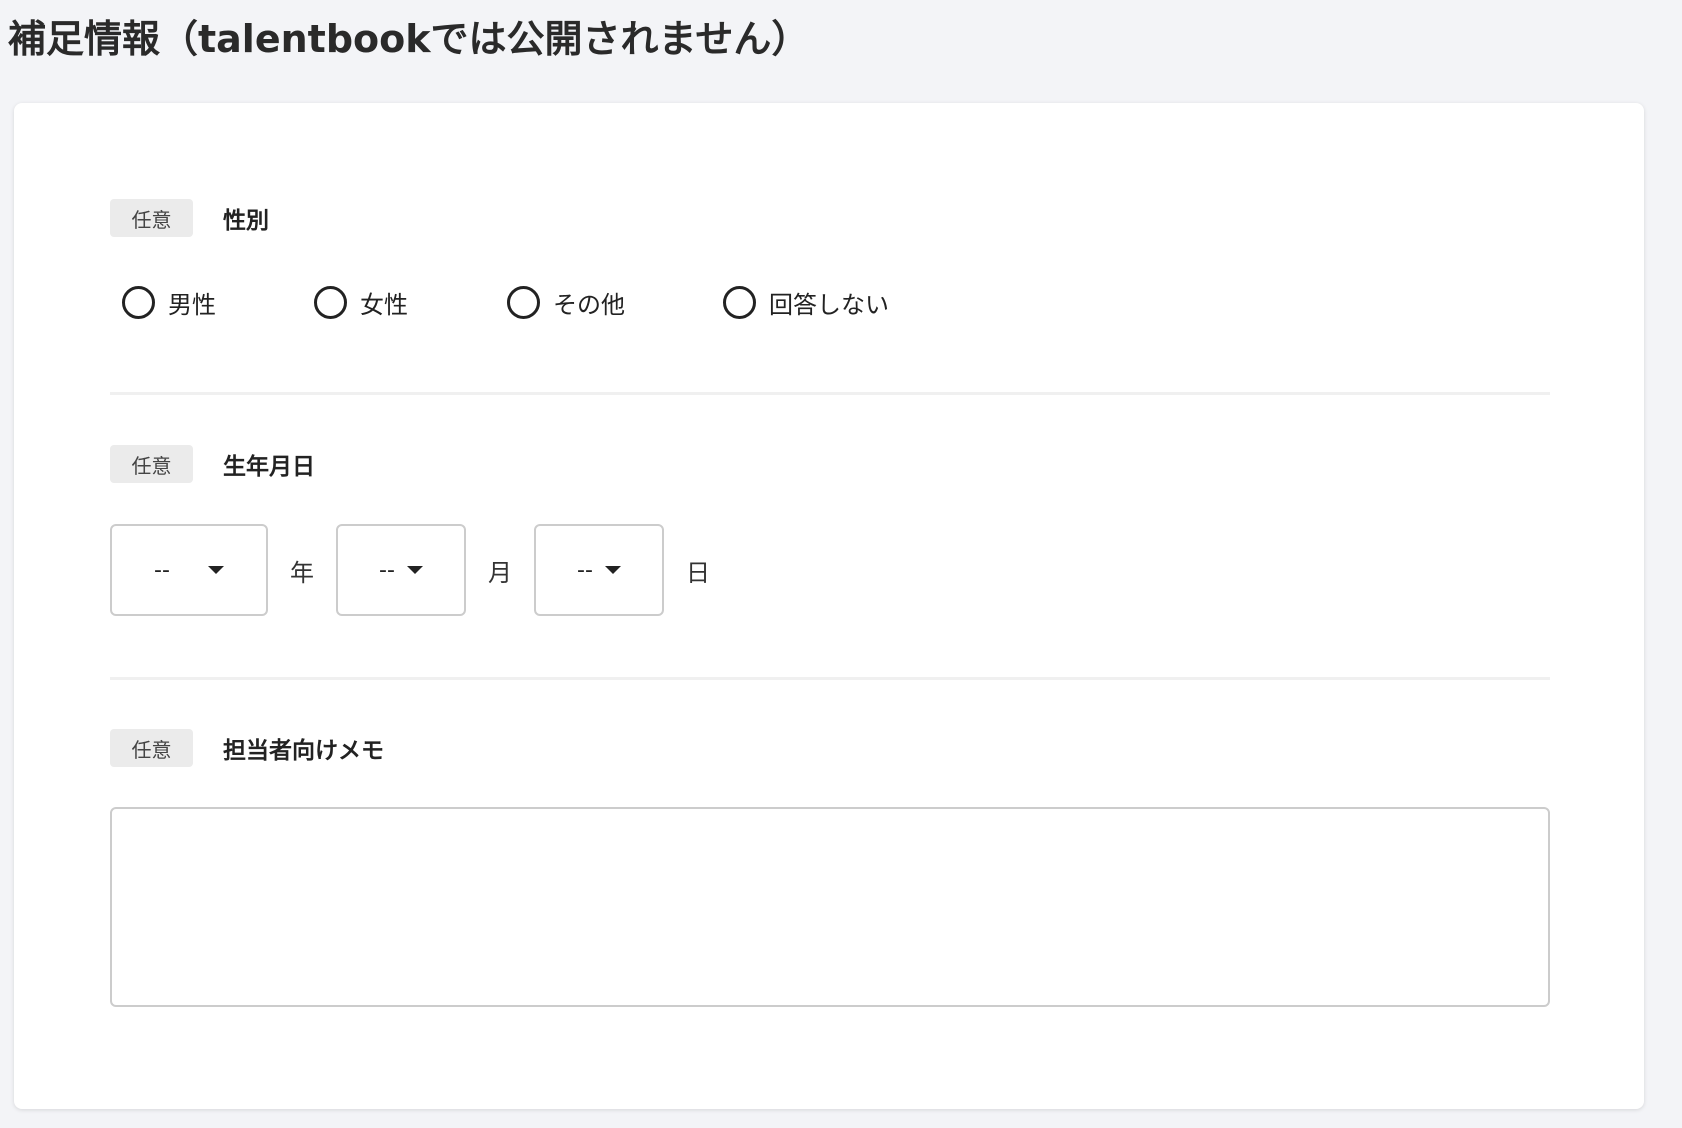  What do you see at coordinates (192, 304) in the screenshot?
I see `gender-option-male-label: 男性` at bounding box center [192, 304].